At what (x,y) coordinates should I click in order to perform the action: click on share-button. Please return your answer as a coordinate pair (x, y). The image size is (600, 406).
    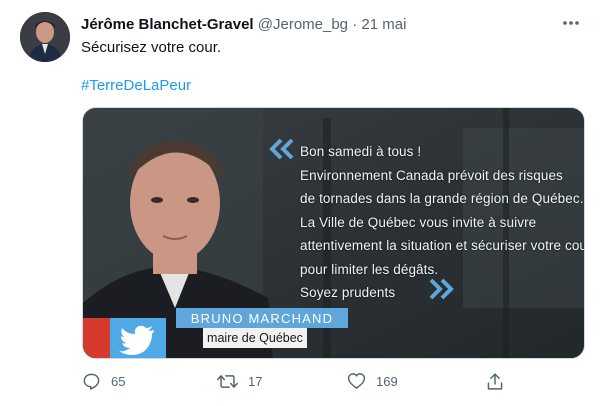
    Looking at the image, I should click on (495, 381).